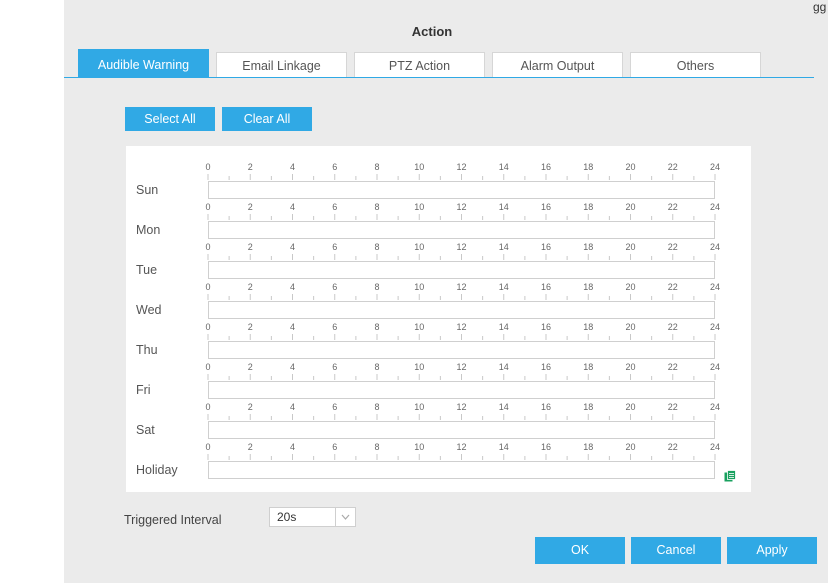 The image size is (828, 583). What do you see at coordinates (439, 77) in the screenshot?
I see `tabs-underline` at bounding box center [439, 77].